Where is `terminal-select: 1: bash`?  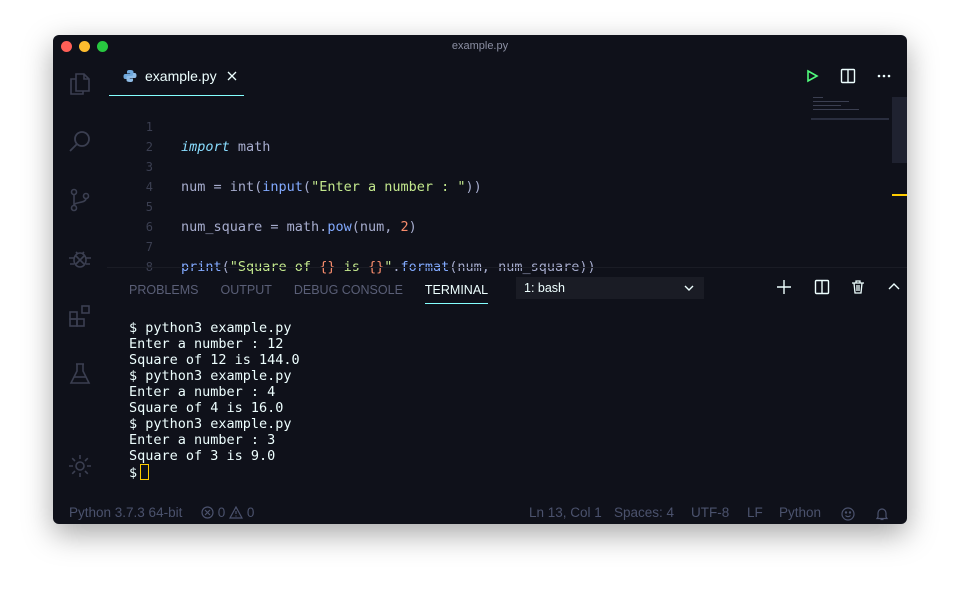 terminal-select: 1: bash is located at coordinates (610, 288).